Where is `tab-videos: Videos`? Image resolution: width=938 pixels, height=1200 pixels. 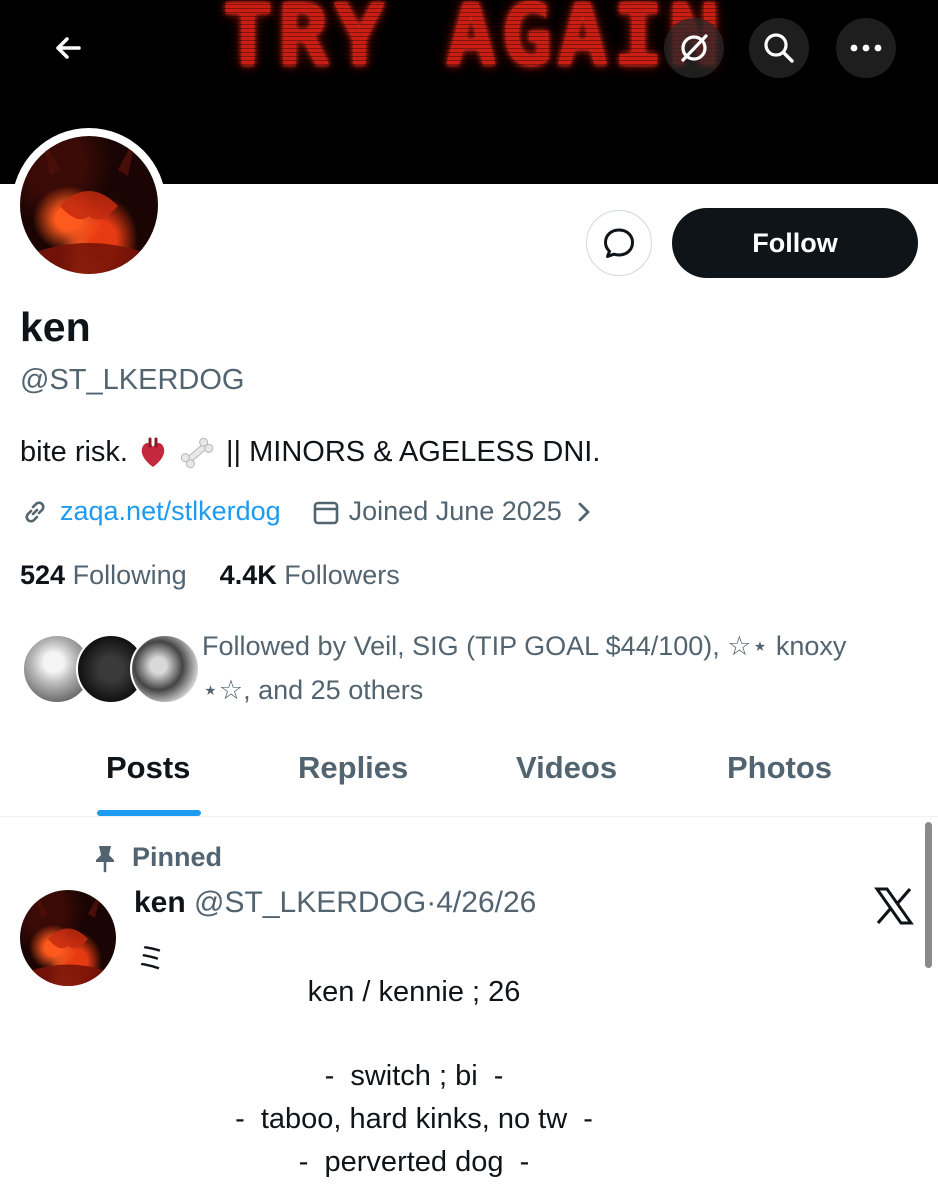
tab-videos: Videos is located at coordinates (566, 768).